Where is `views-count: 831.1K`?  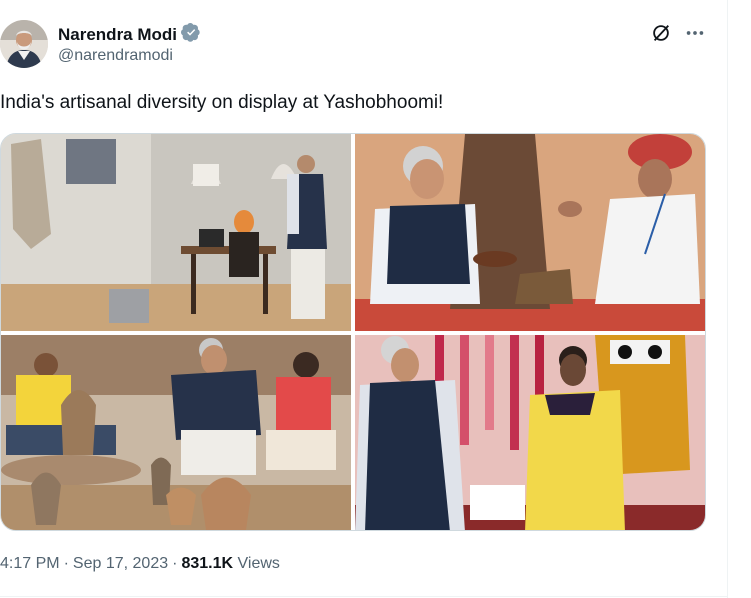 views-count: 831.1K is located at coordinates (207, 563).